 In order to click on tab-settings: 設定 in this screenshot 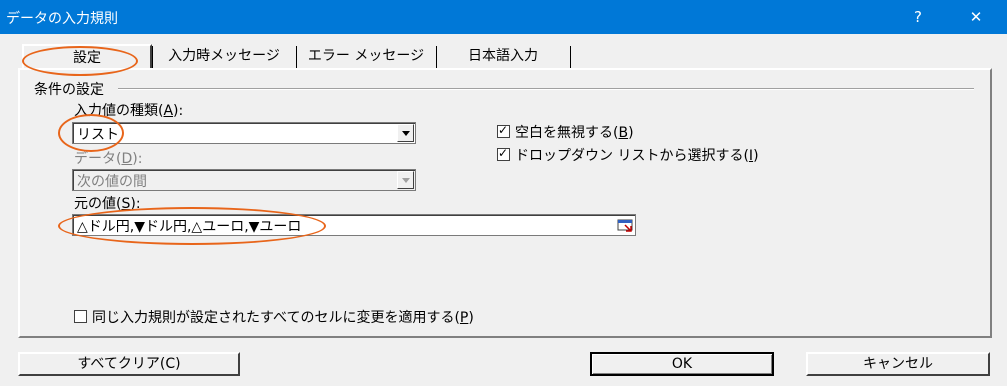, I will do `click(87, 57)`.